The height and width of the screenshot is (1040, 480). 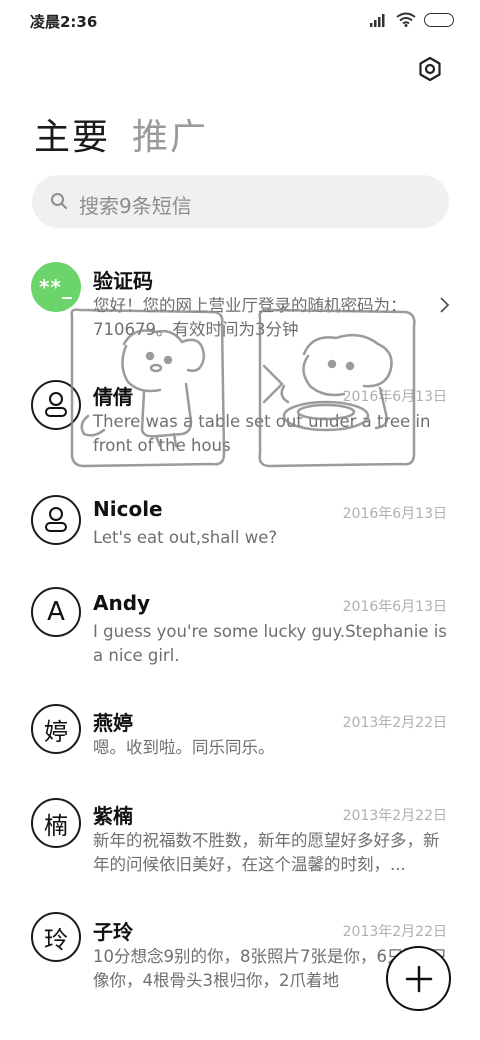 I want to click on puppy-sticker-overlay, so click(x=243, y=388).